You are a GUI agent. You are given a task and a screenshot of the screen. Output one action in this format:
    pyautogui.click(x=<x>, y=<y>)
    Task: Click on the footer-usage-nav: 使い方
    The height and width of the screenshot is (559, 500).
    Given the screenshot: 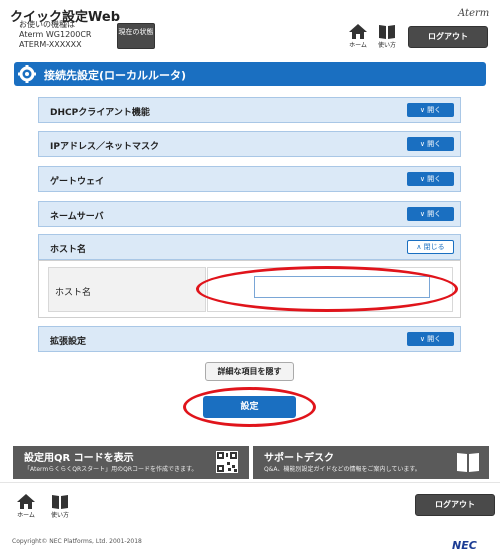 What is the action you would take?
    pyautogui.click(x=60, y=506)
    